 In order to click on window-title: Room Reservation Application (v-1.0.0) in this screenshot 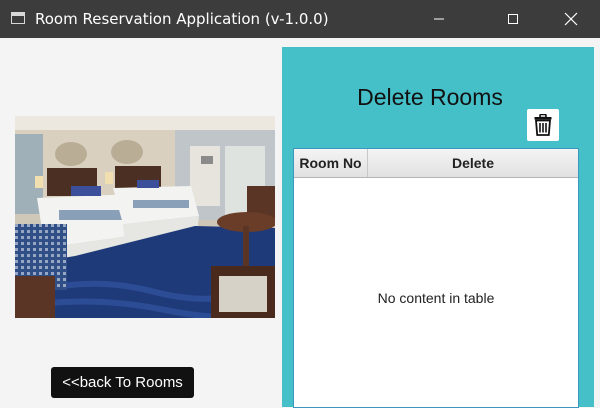, I will do `click(182, 19)`.